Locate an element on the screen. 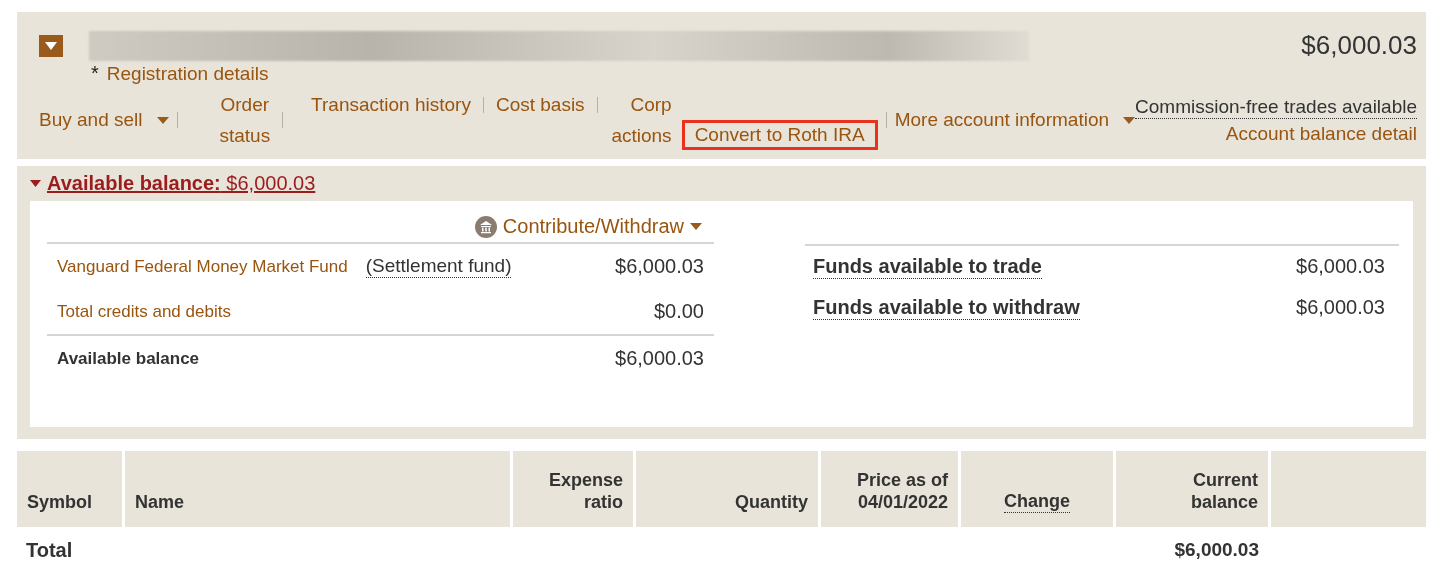  funds-link: Funds available to trade is located at coordinates (927, 266).